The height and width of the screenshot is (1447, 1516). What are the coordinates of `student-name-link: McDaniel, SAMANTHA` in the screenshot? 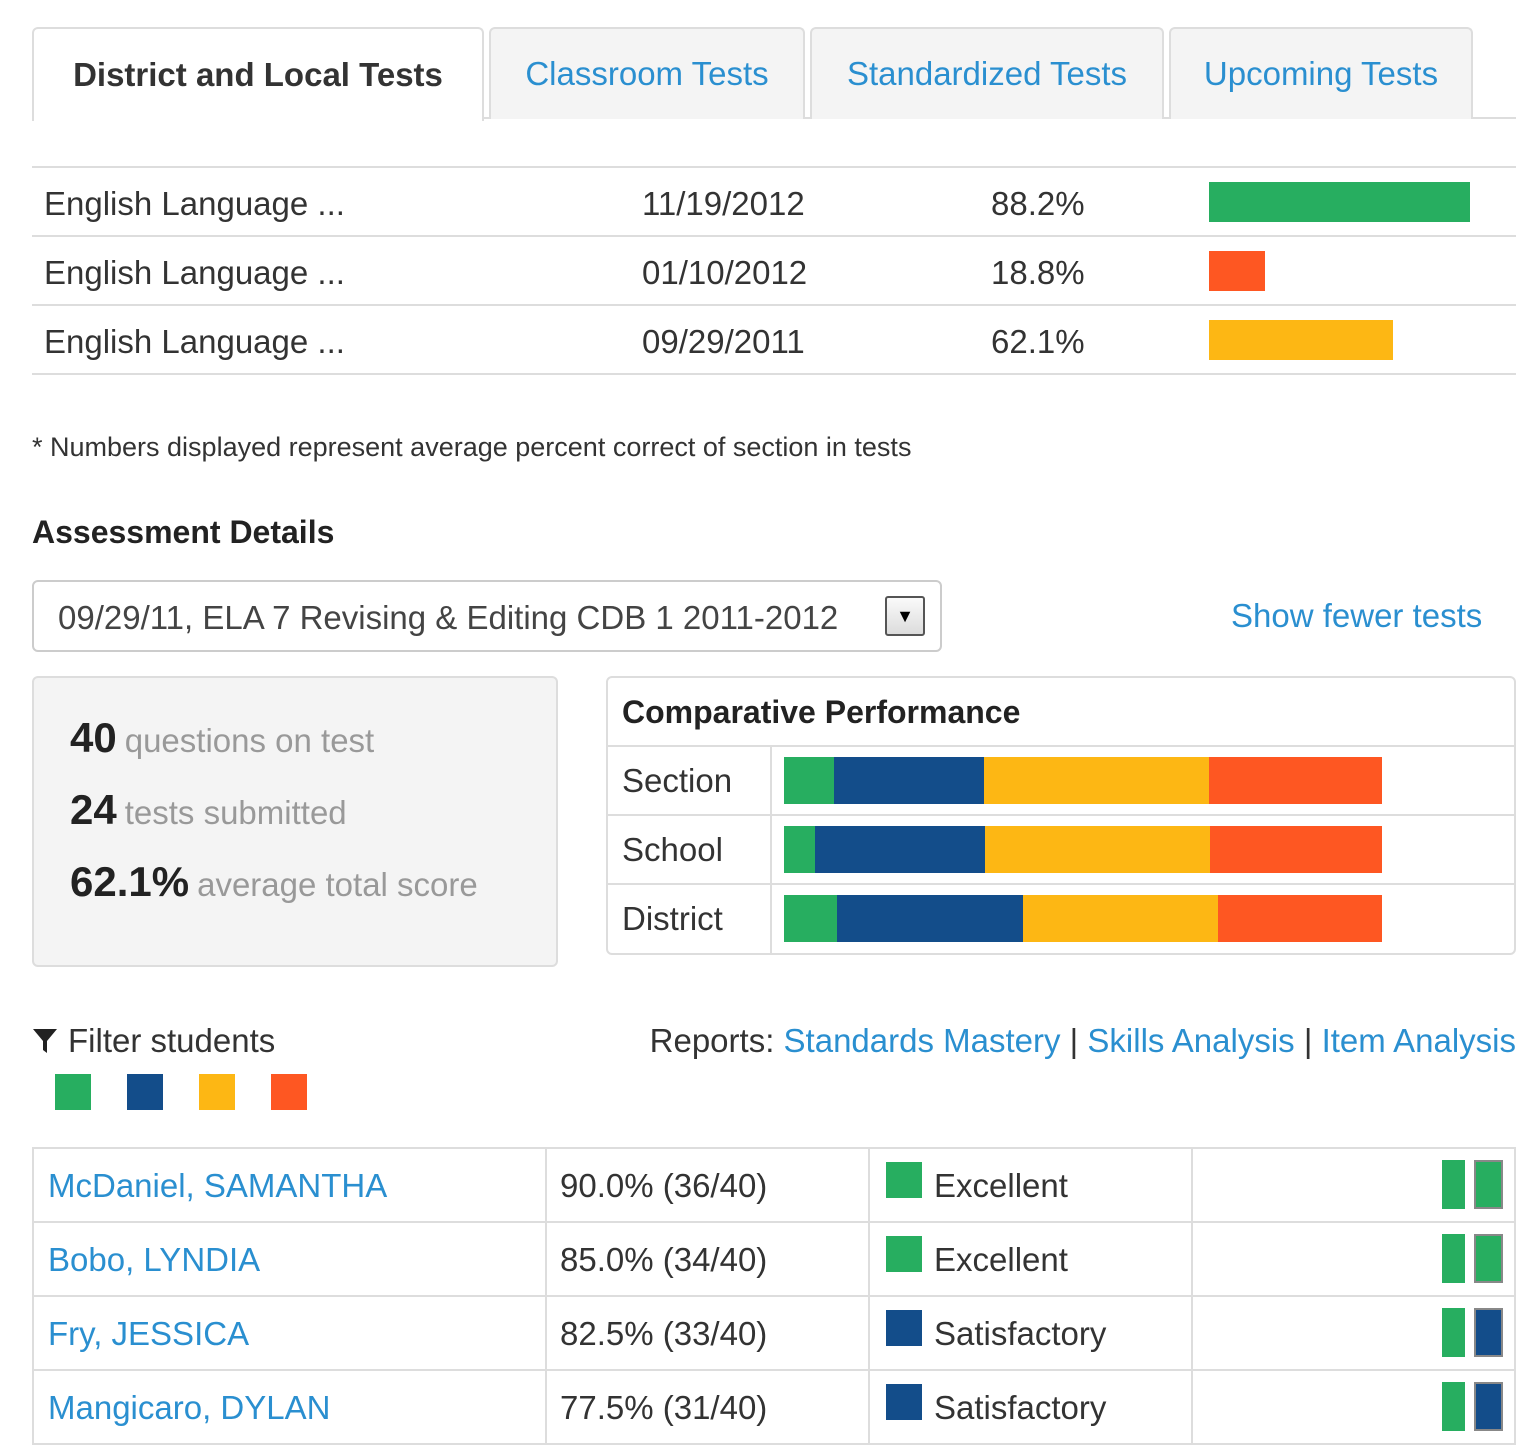 It's located at (217, 1186).